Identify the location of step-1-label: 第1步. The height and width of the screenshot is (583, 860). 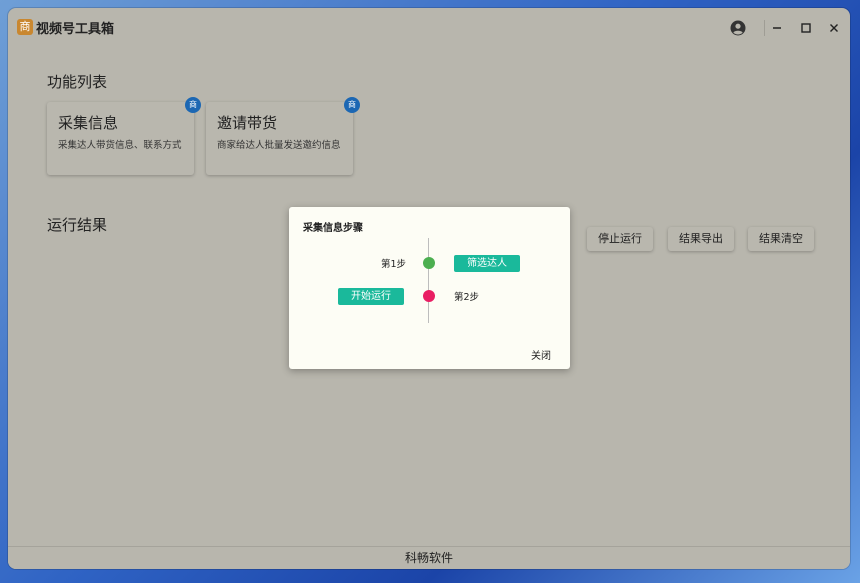
(394, 264).